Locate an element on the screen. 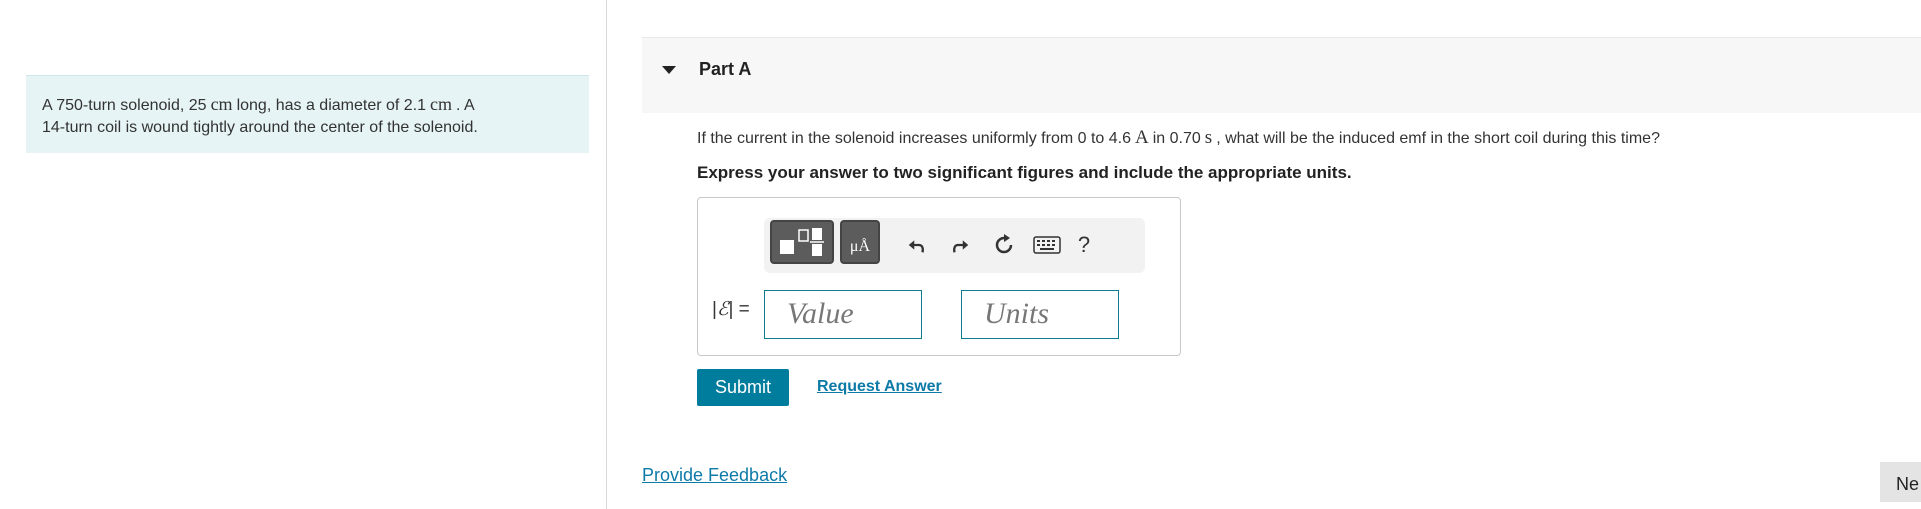  part-title: Part A is located at coordinates (725, 69).